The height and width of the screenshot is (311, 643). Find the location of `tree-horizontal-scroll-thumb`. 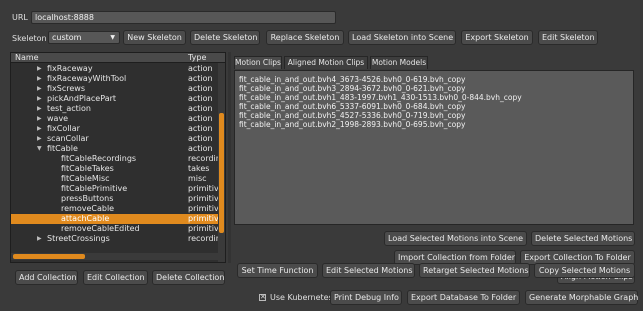

tree-horizontal-scroll-thumb is located at coordinates (49, 256).